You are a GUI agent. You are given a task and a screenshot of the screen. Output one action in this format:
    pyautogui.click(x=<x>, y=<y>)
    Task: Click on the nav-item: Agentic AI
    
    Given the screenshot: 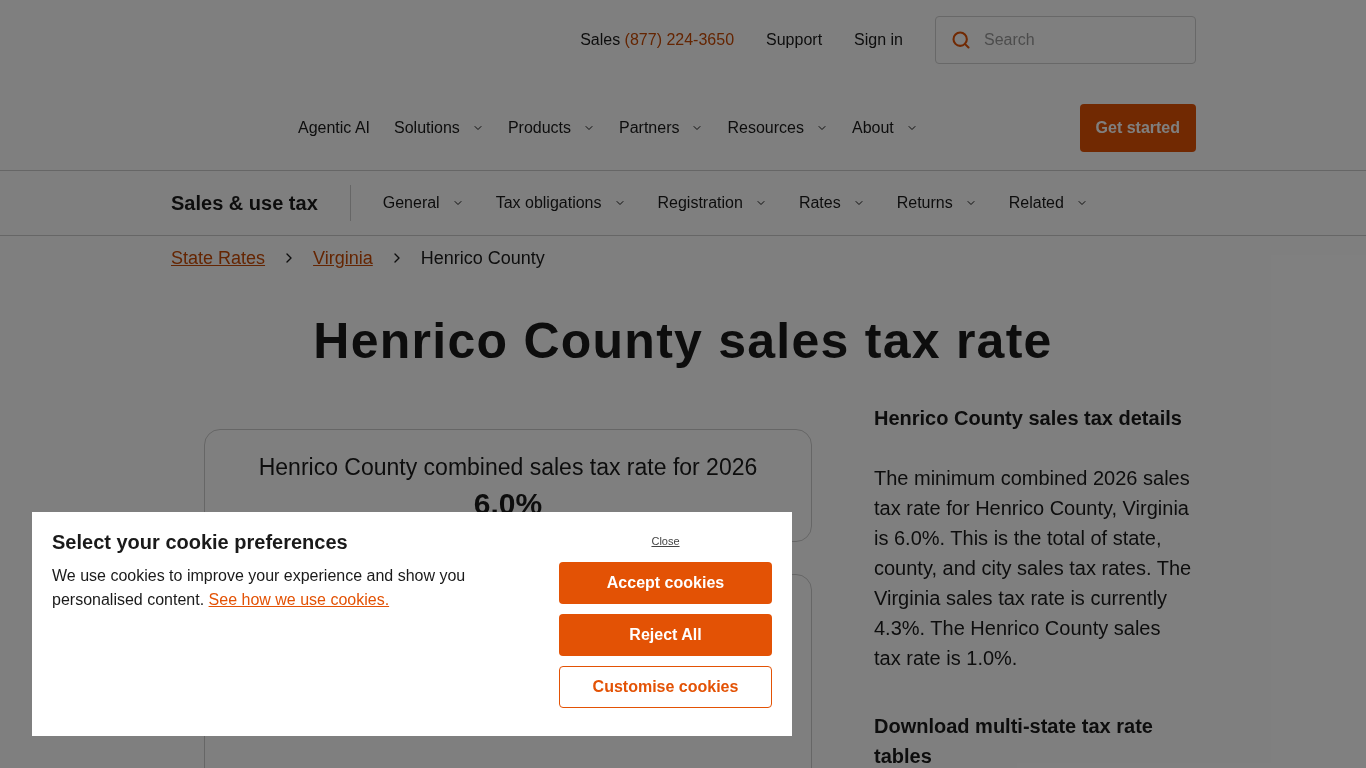 What is the action you would take?
    pyautogui.click(x=334, y=128)
    